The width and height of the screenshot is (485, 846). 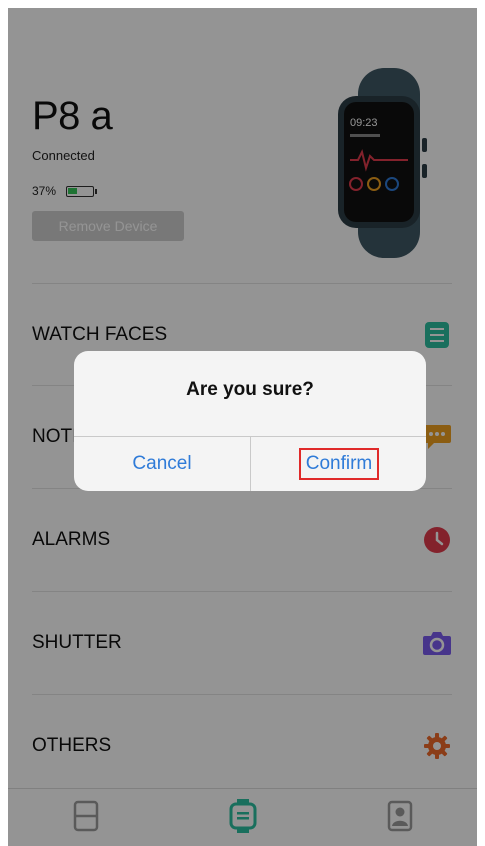 I want to click on confirm-dialog: Are you sure? Cancel Confirm, so click(x=250, y=421).